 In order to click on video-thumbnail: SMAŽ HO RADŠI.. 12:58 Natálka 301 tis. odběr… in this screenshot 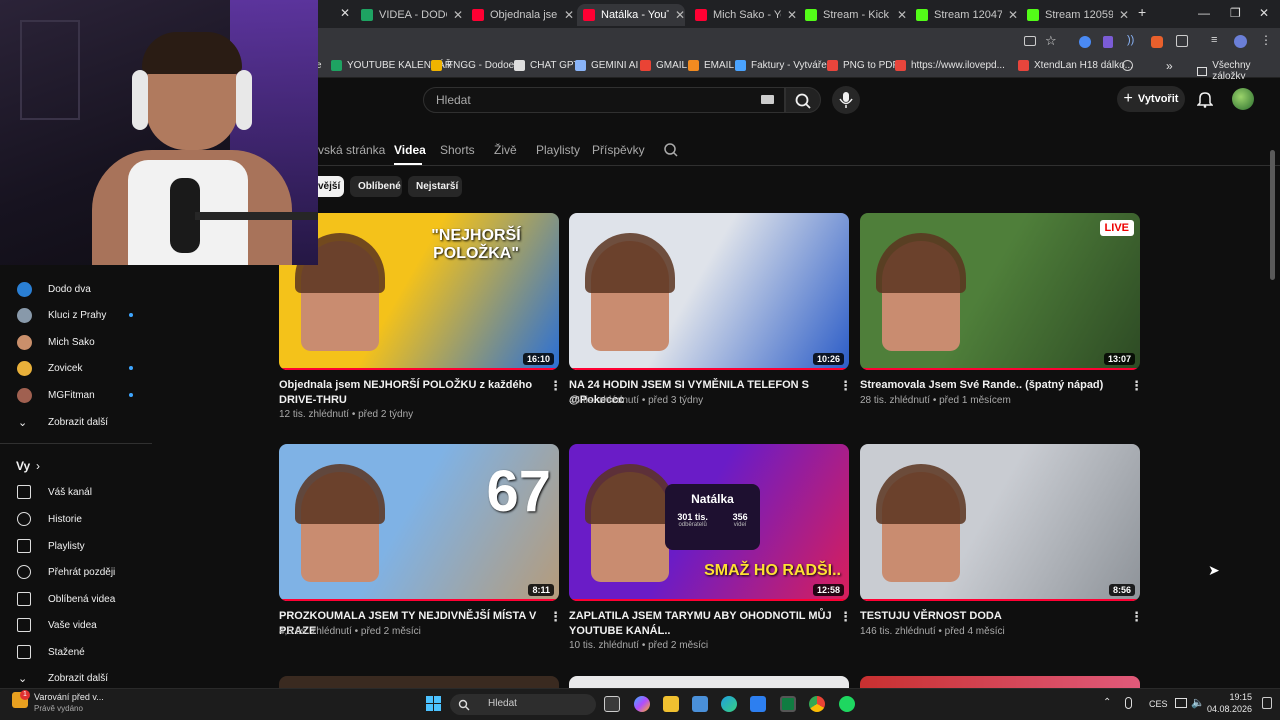, I will do `click(709, 522)`.